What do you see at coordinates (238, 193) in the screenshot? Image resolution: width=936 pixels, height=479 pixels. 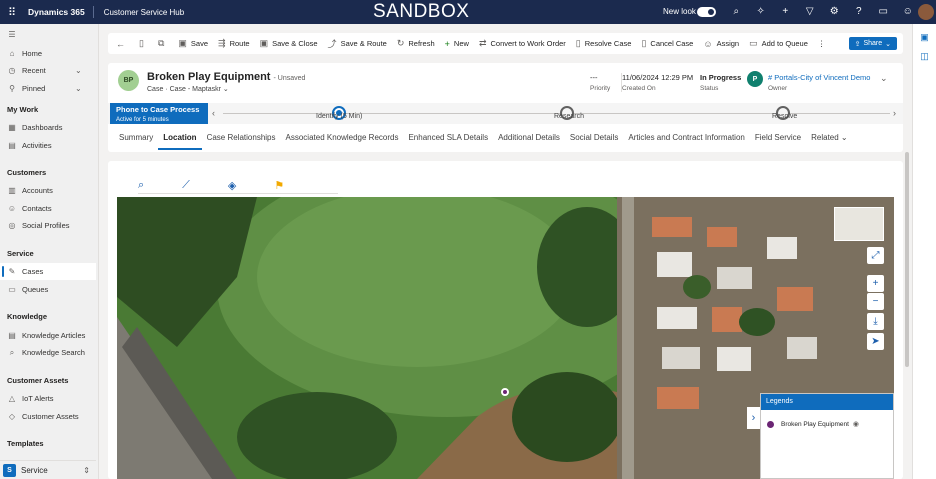 I see `toolbar-divider` at bounding box center [238, 193].